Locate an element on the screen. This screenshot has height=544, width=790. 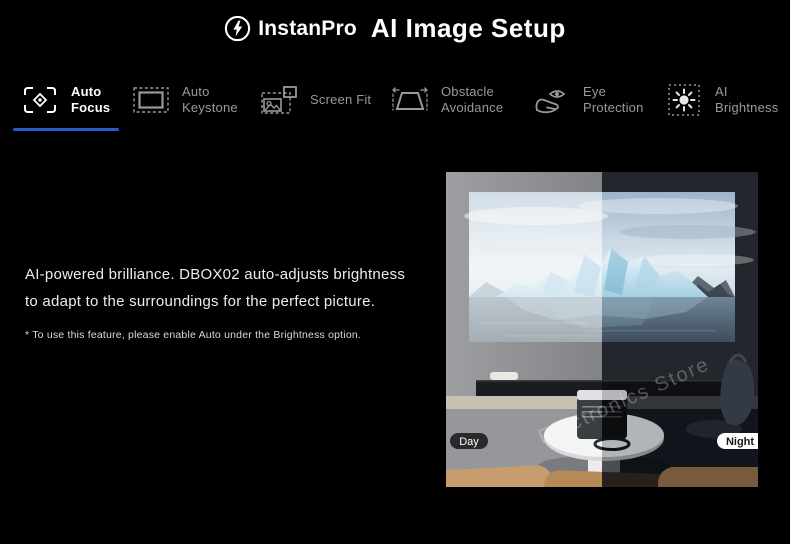
ai-brightness-icon is located at coordinates (684, 100).